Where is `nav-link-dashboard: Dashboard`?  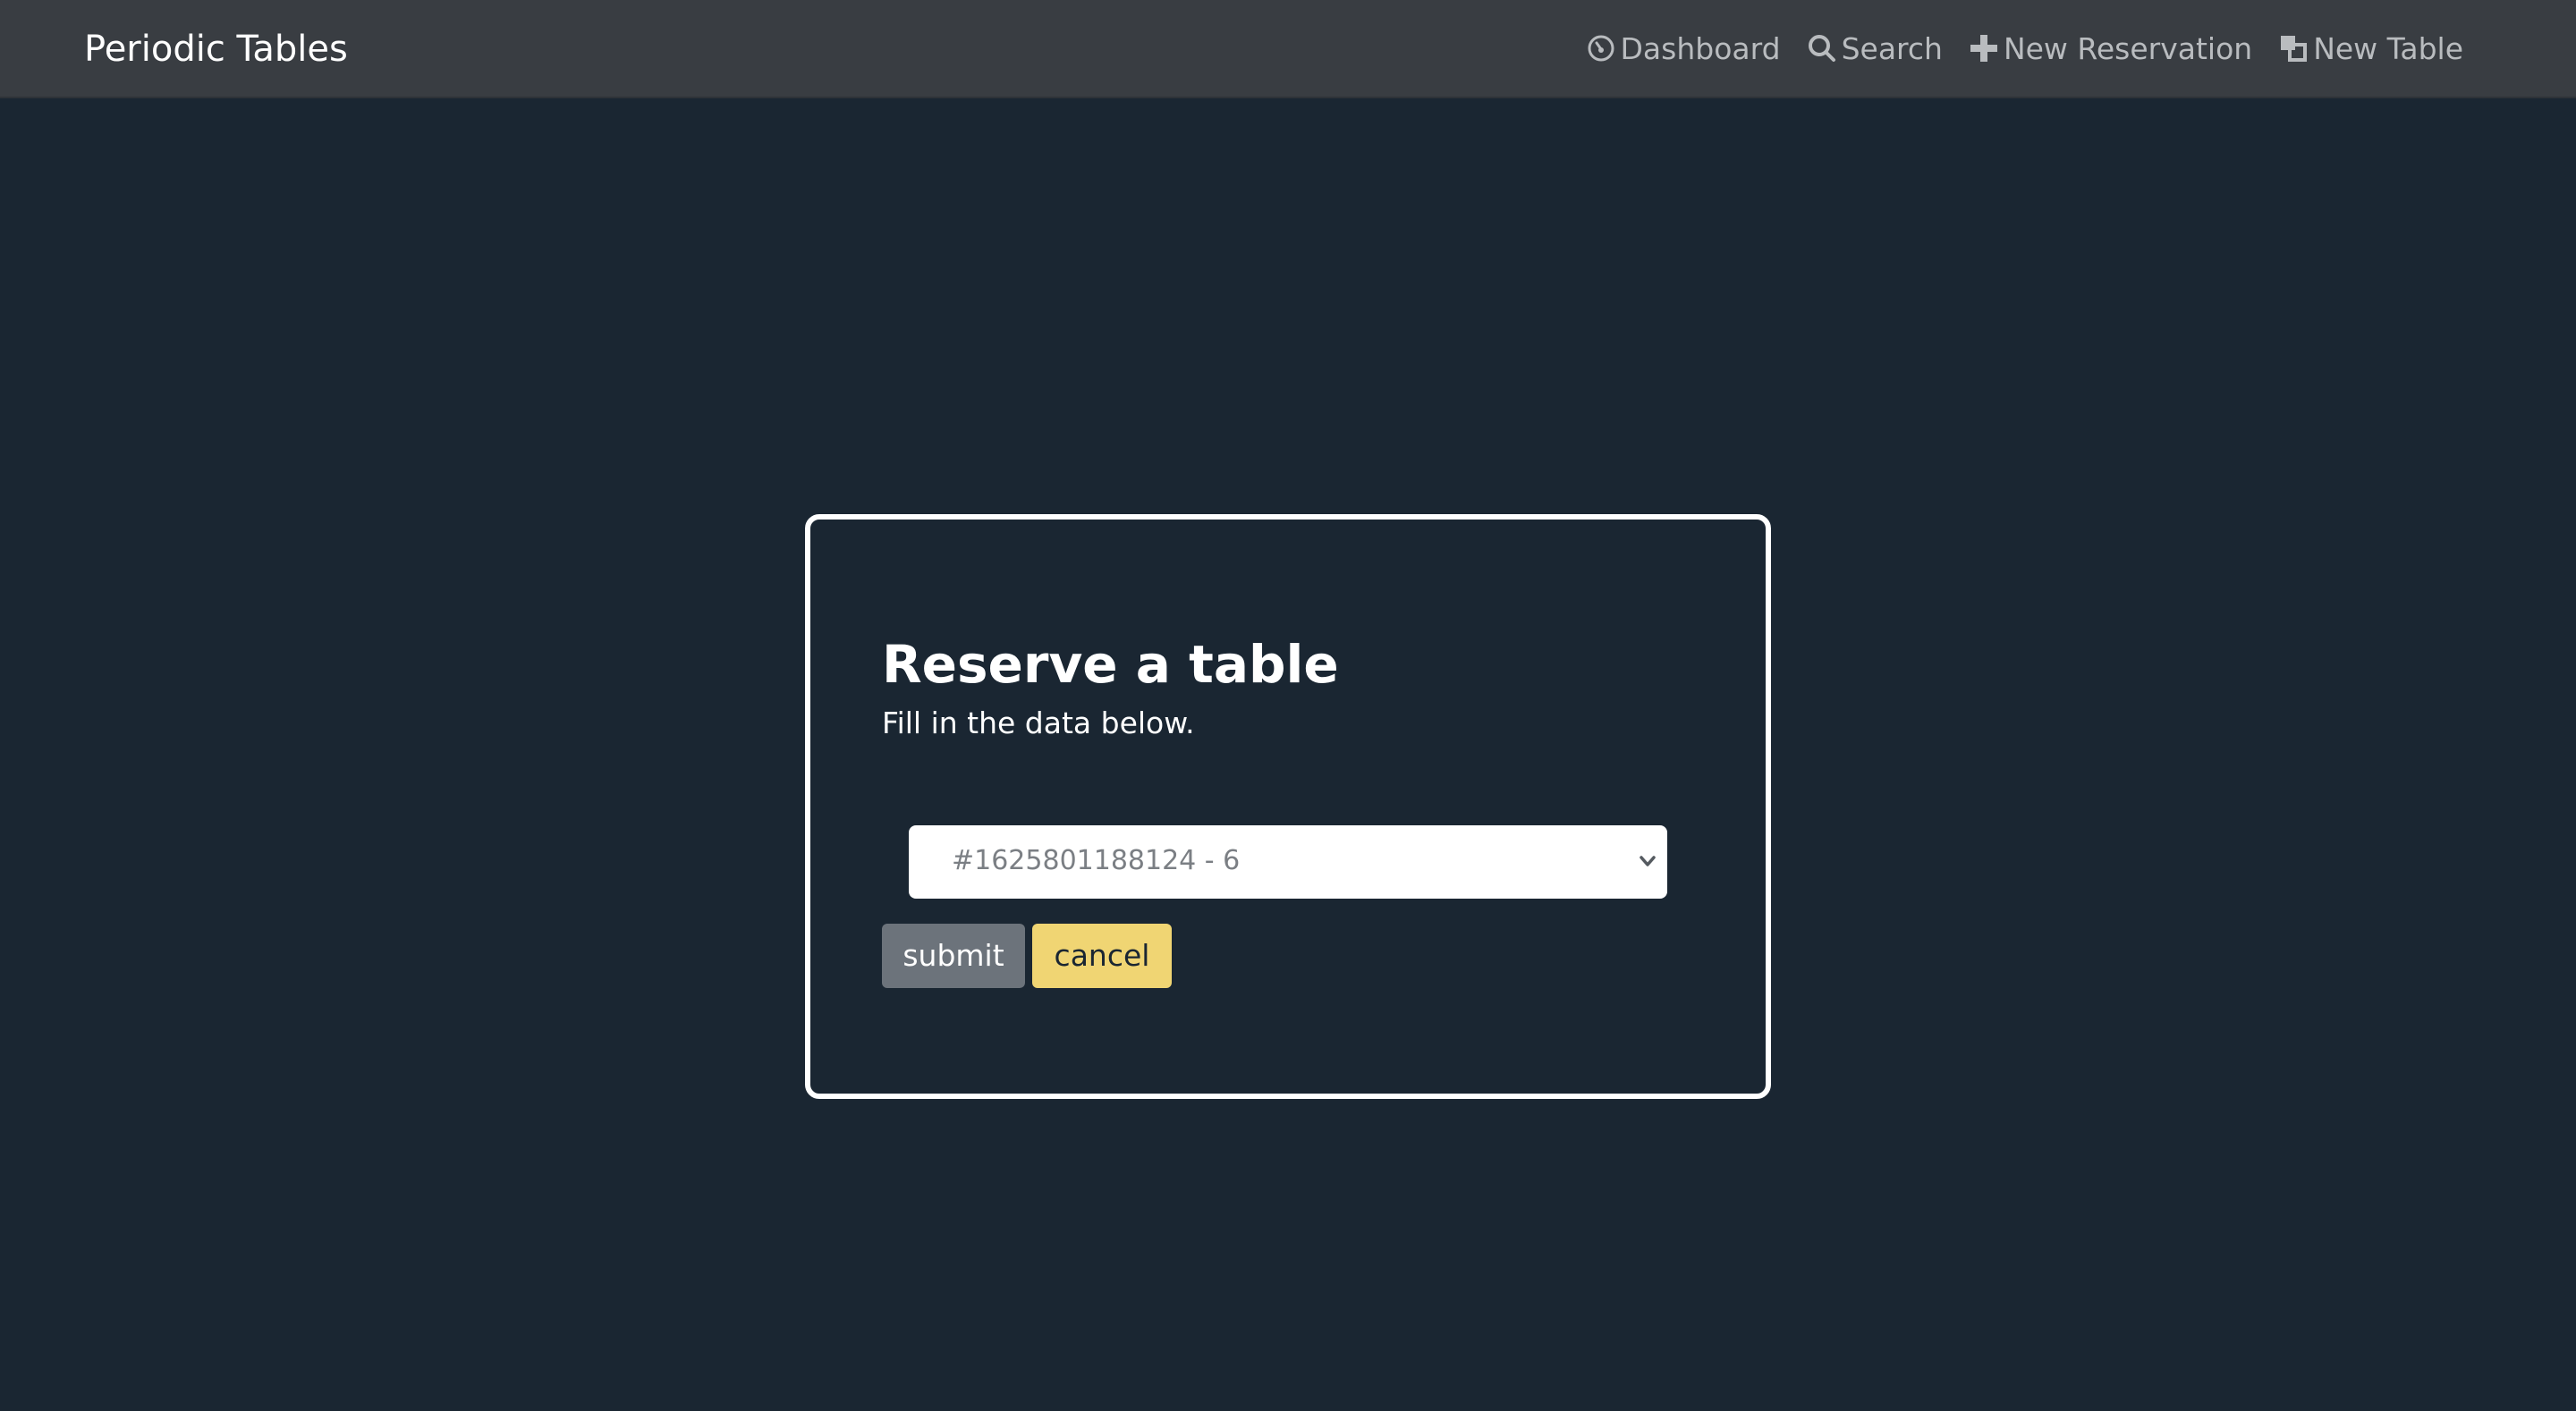 nav-link-dashboard: Dashboard is located at coordinates (1684, 49).